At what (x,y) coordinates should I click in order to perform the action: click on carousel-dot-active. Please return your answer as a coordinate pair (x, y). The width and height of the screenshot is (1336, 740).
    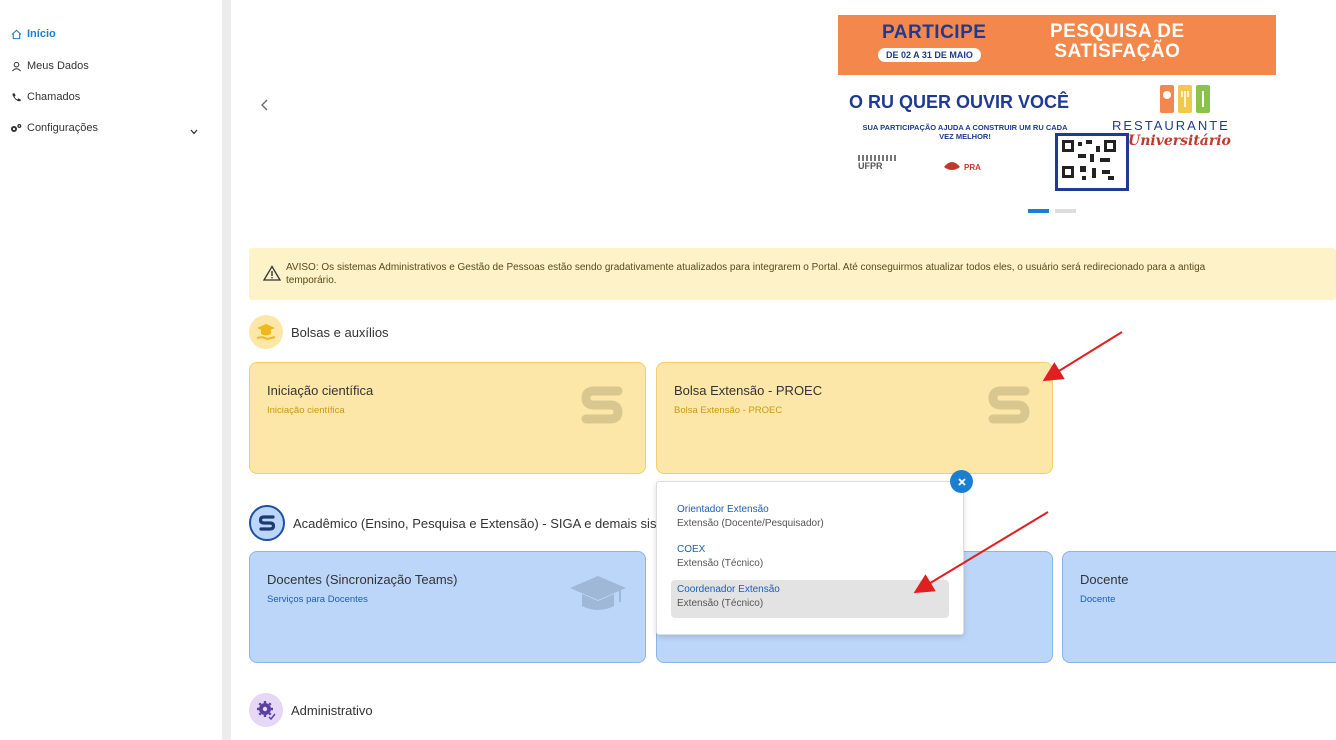
    Looking at the image, I should click on (1038, 211).